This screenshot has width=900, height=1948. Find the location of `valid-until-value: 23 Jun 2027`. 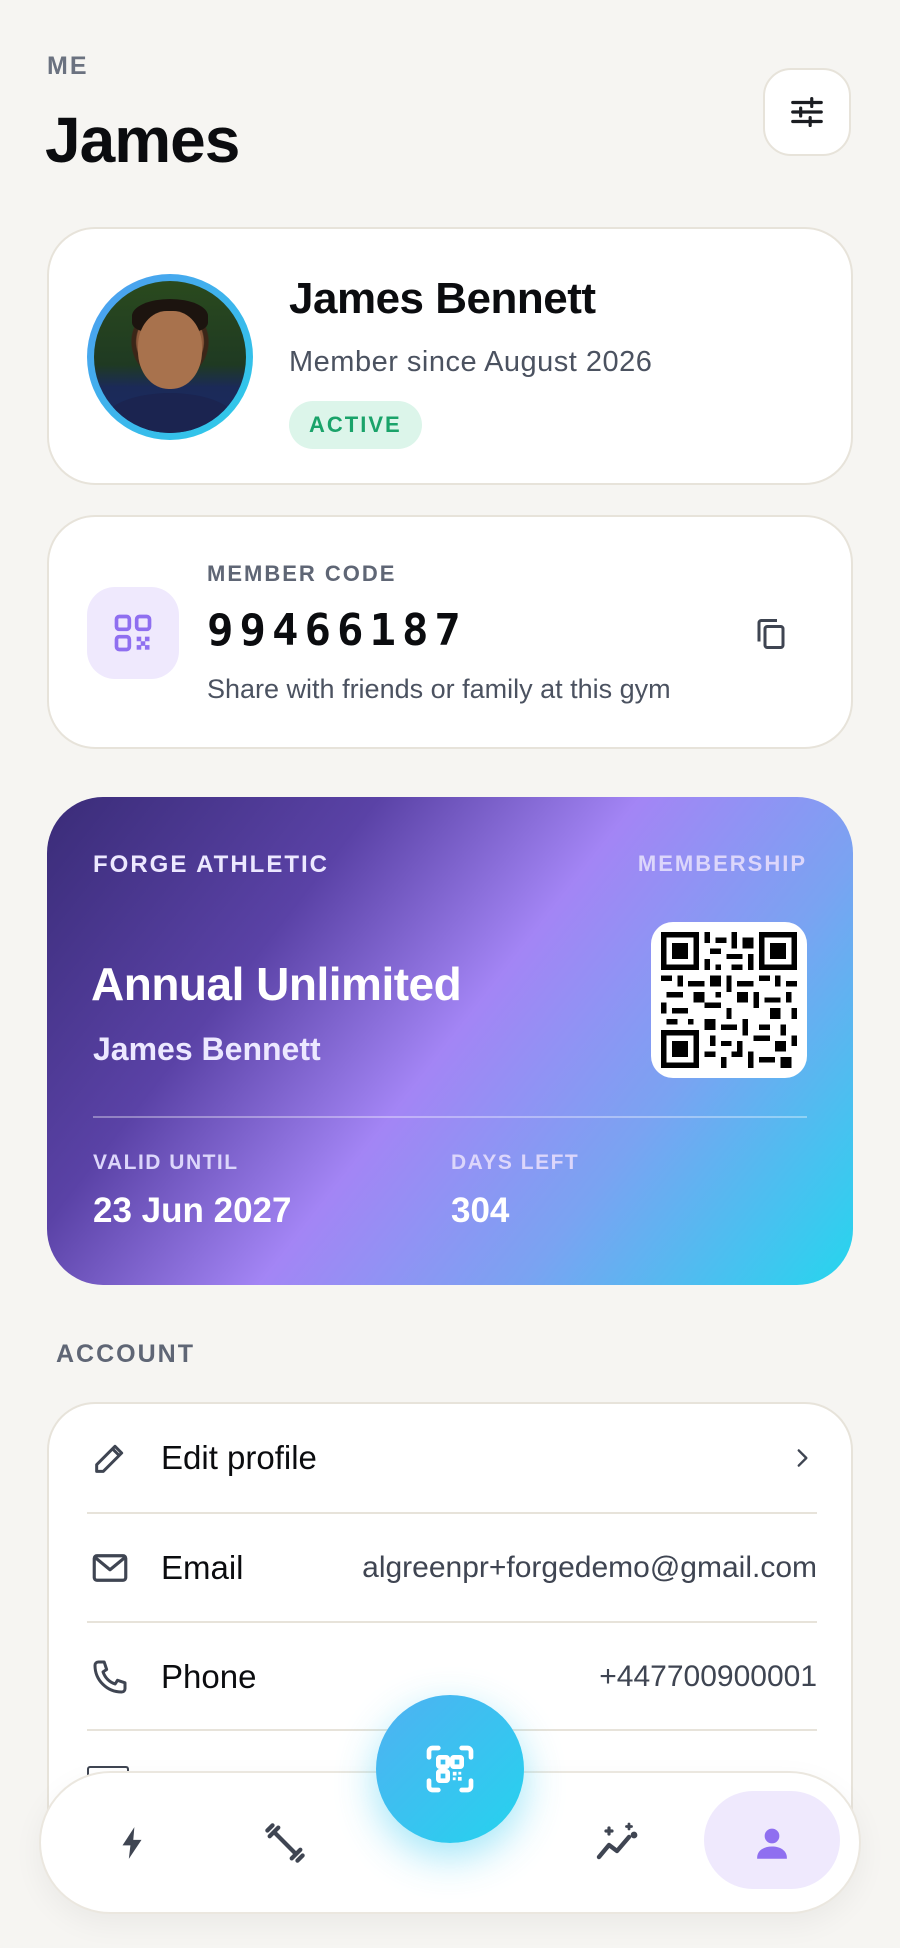

valid-until-value: 23 Jun 2027 is located at coordinates (192, 1210).